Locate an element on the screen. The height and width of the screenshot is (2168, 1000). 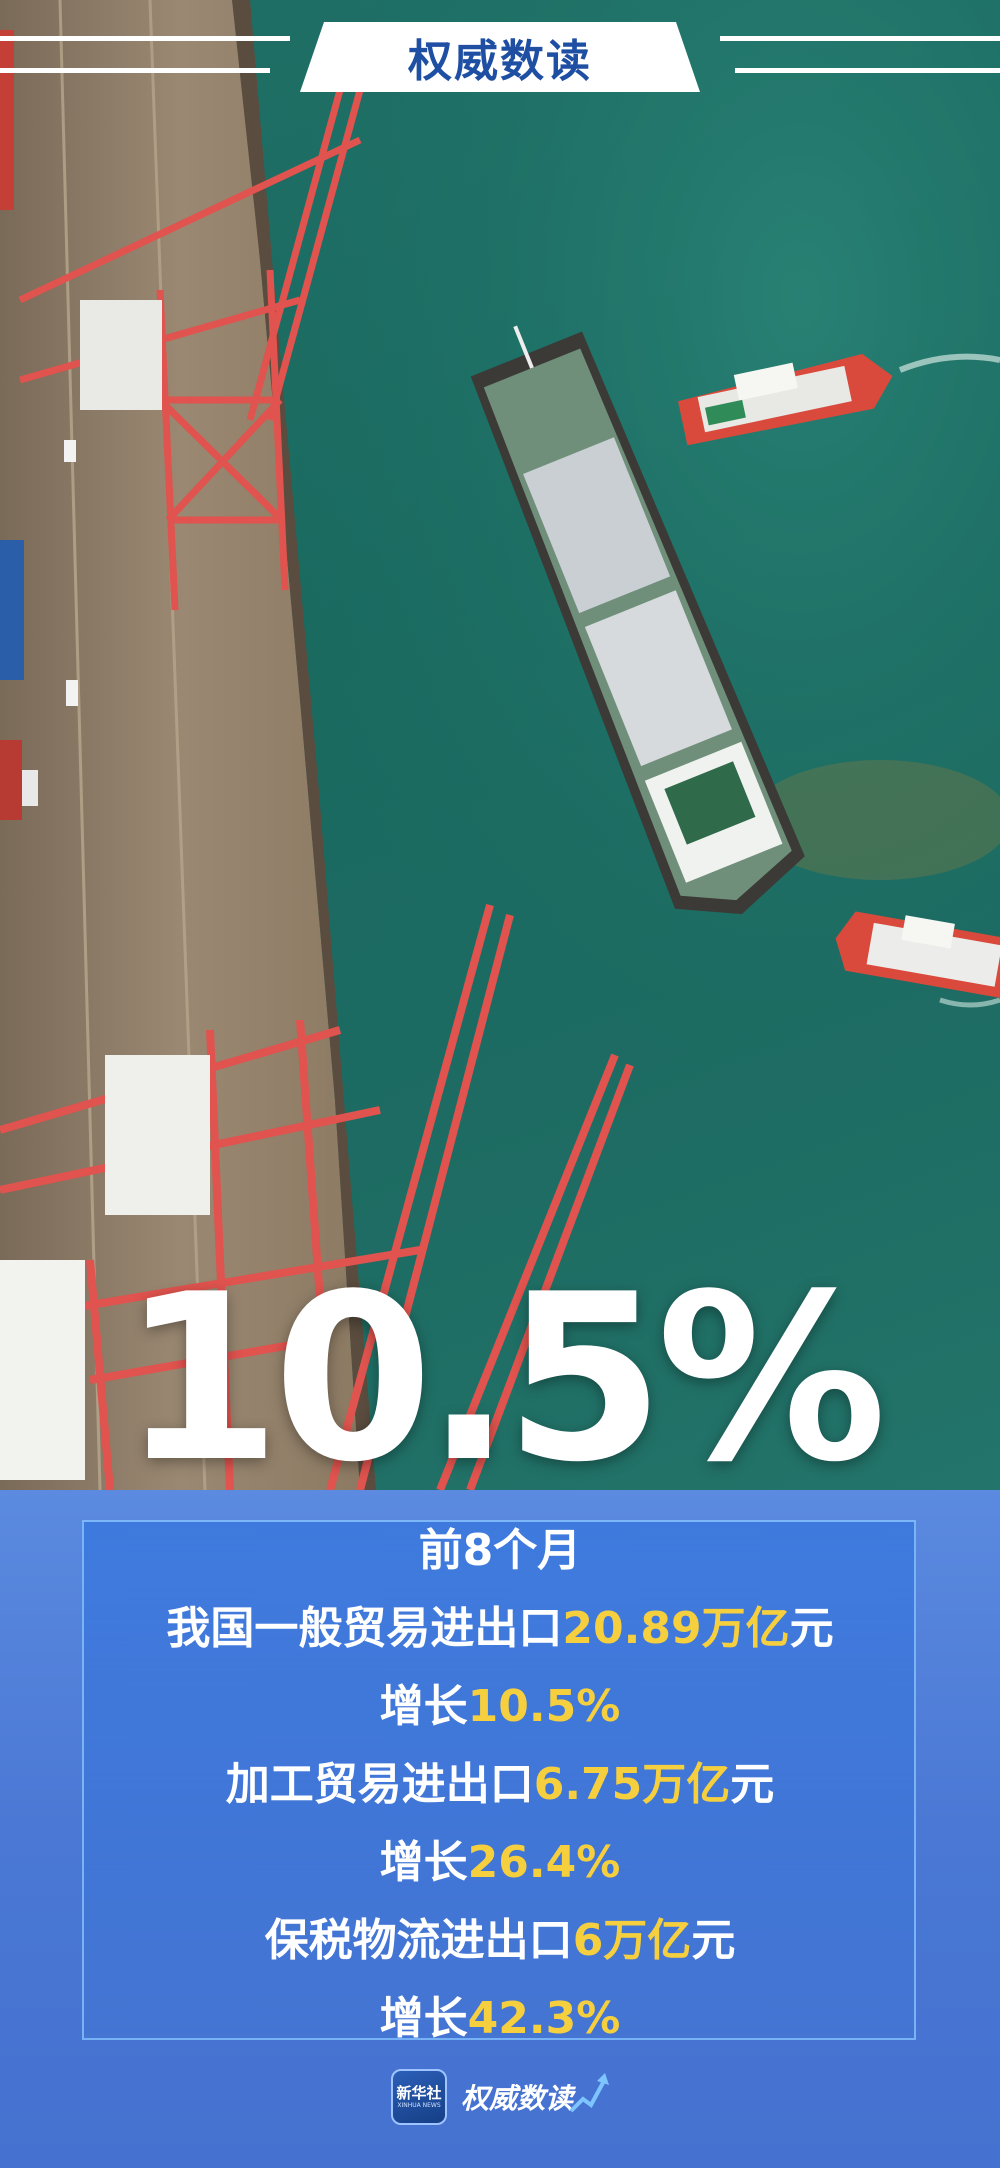
banner-line-right-top is located at coordinates (860, 38).